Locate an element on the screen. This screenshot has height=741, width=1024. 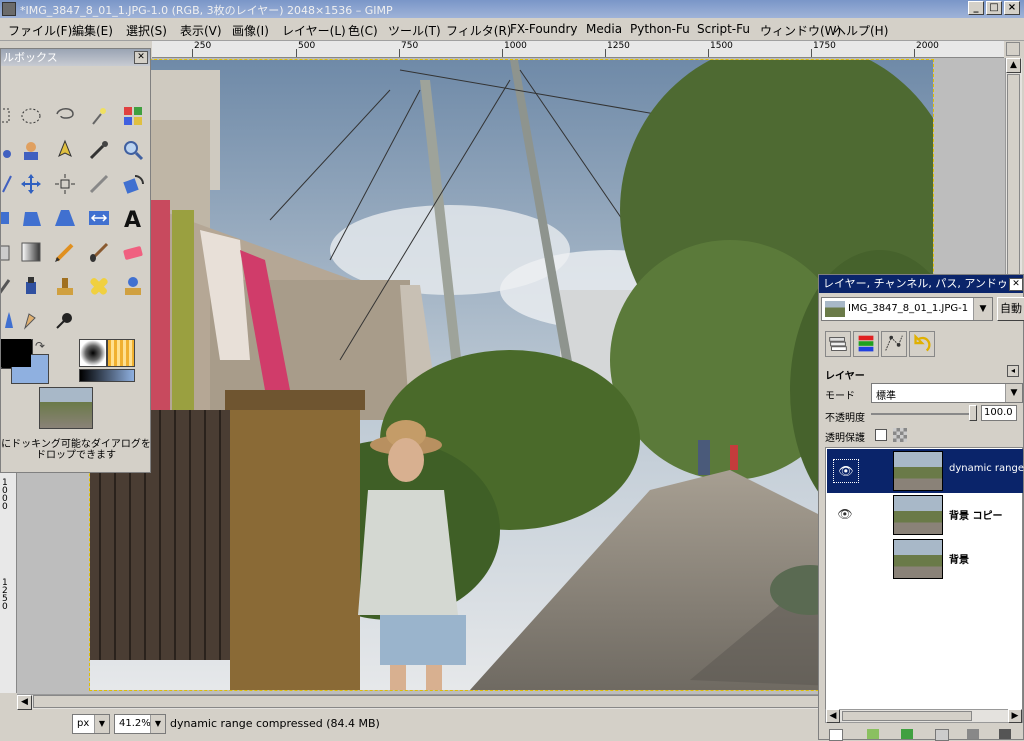
paths-tab-icon is located at coordinates (894, 344).